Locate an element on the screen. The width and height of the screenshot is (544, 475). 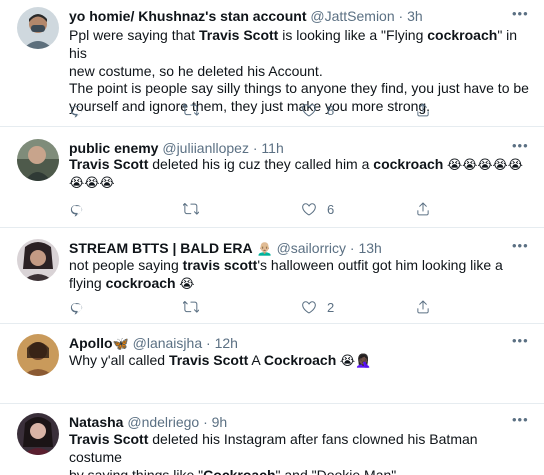
tweet-header: Apollo🦋 @lanaisjha · 12h is located at coordinates (153, 343).